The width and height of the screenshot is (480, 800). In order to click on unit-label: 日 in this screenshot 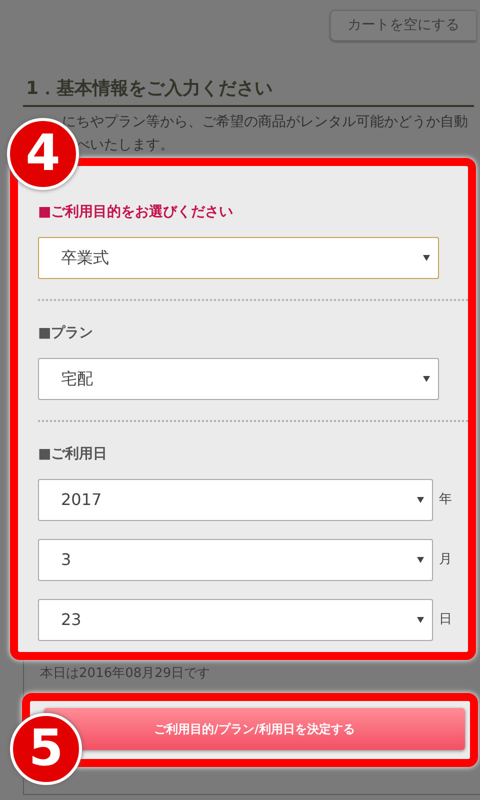, I will do `click(445, 620)`.